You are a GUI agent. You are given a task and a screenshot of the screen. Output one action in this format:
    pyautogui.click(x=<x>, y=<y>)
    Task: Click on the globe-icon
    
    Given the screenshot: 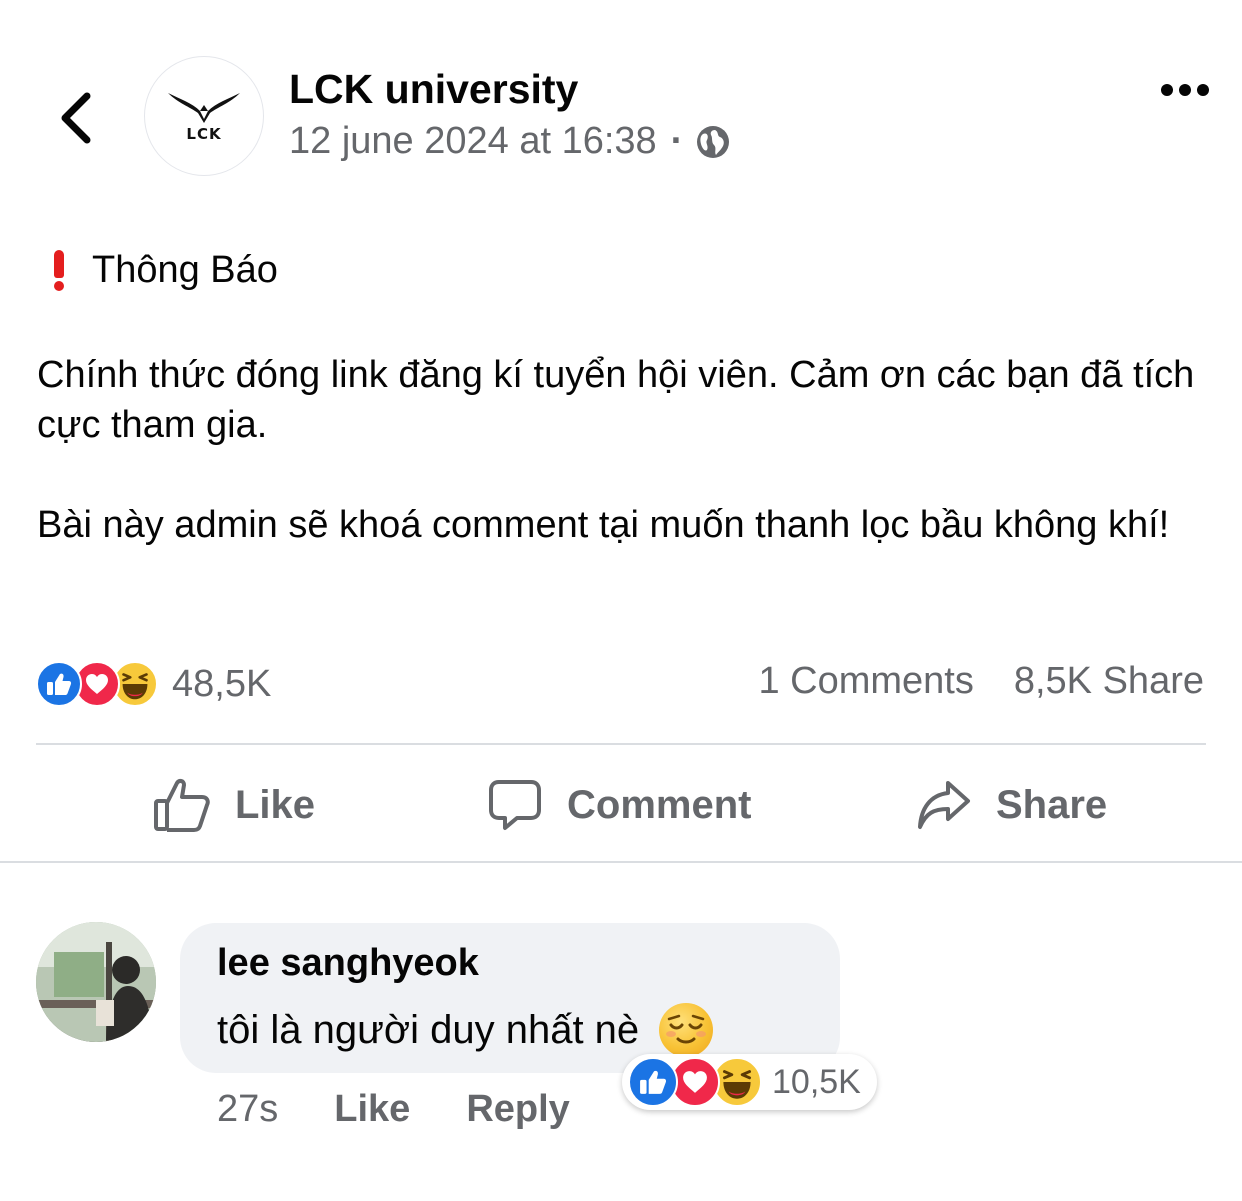 What is the action you would take?
    pyautogui.click(x=713, y=141)
    